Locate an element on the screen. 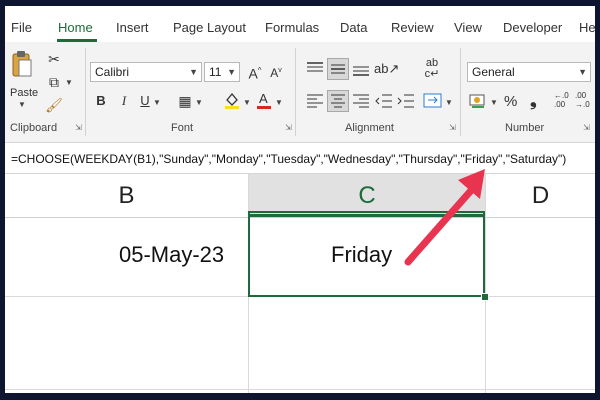 The height and width of the screenshot is (400, 600). clipboard-group-label: Clipboard is located at coordinates (34, 128).